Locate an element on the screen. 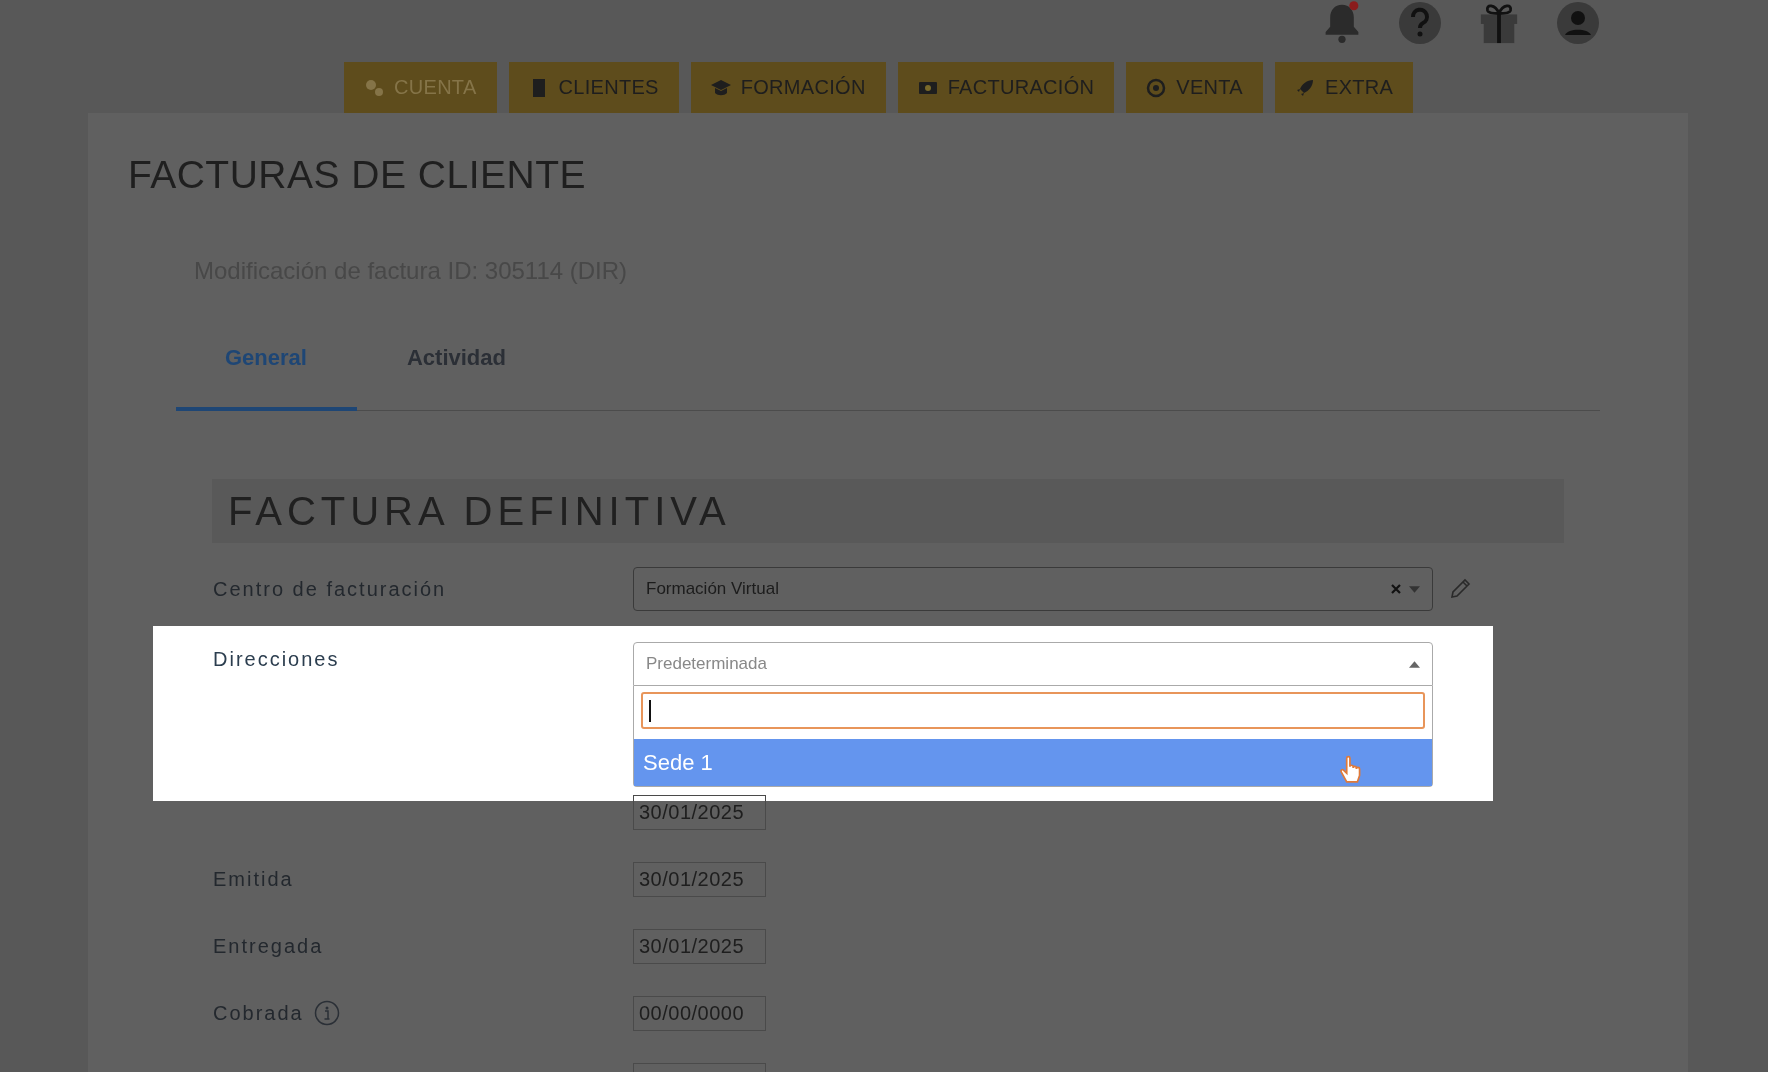 The width and height of the screenshot is (1768, 1072). clear-icon is located at coordinates (1396, 589).